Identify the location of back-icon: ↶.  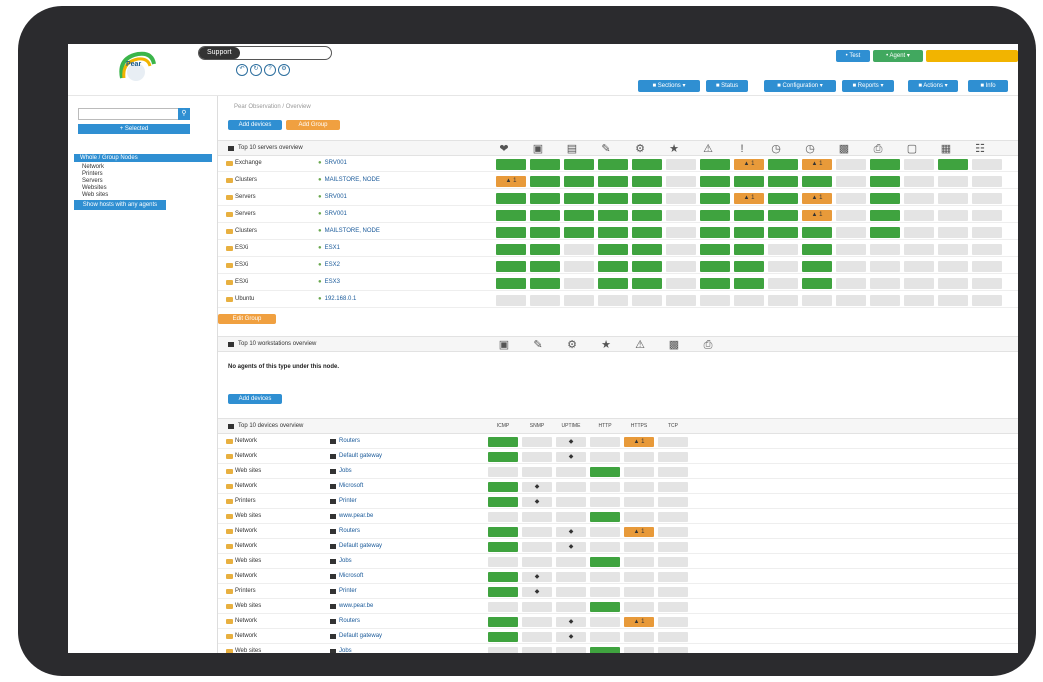
(242, 70).